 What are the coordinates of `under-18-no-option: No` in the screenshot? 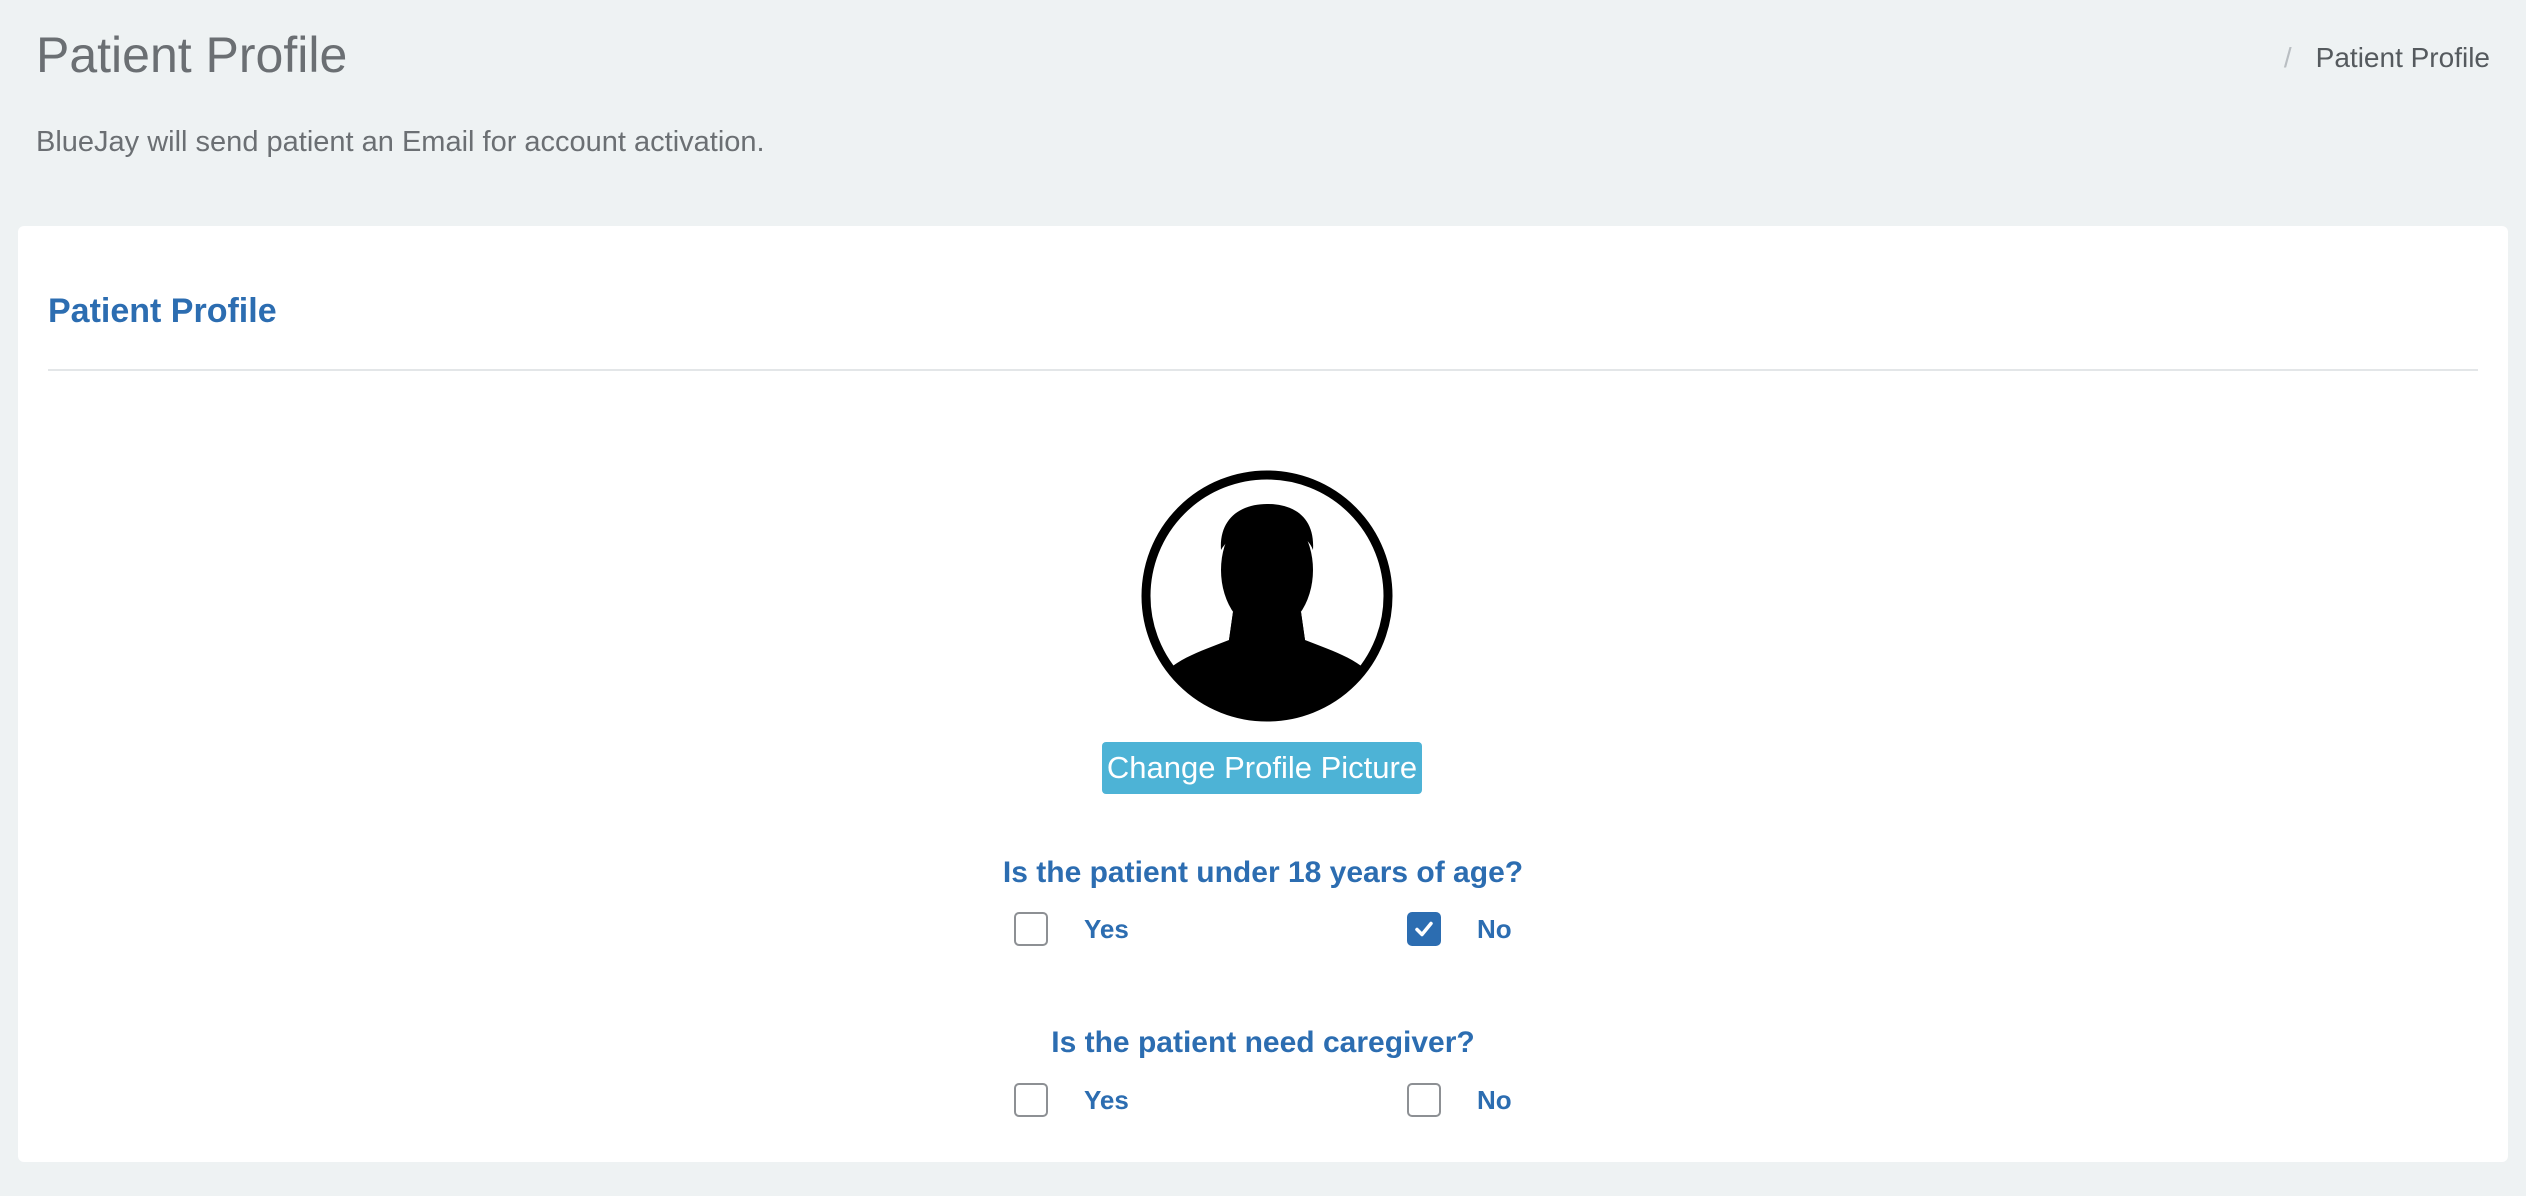 It's located at (1459, 929).